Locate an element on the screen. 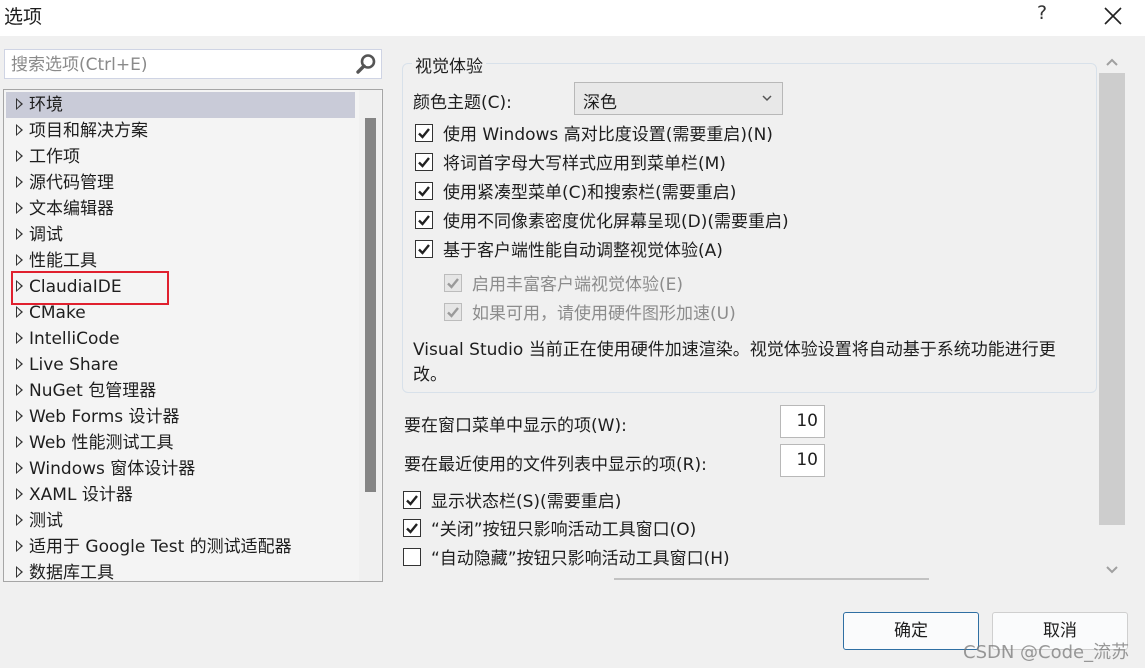 This screenshot has width=1145, height=668. checkbox-option: 显示状态栏(S)(需要重启) is located at coordinates (512, 502).